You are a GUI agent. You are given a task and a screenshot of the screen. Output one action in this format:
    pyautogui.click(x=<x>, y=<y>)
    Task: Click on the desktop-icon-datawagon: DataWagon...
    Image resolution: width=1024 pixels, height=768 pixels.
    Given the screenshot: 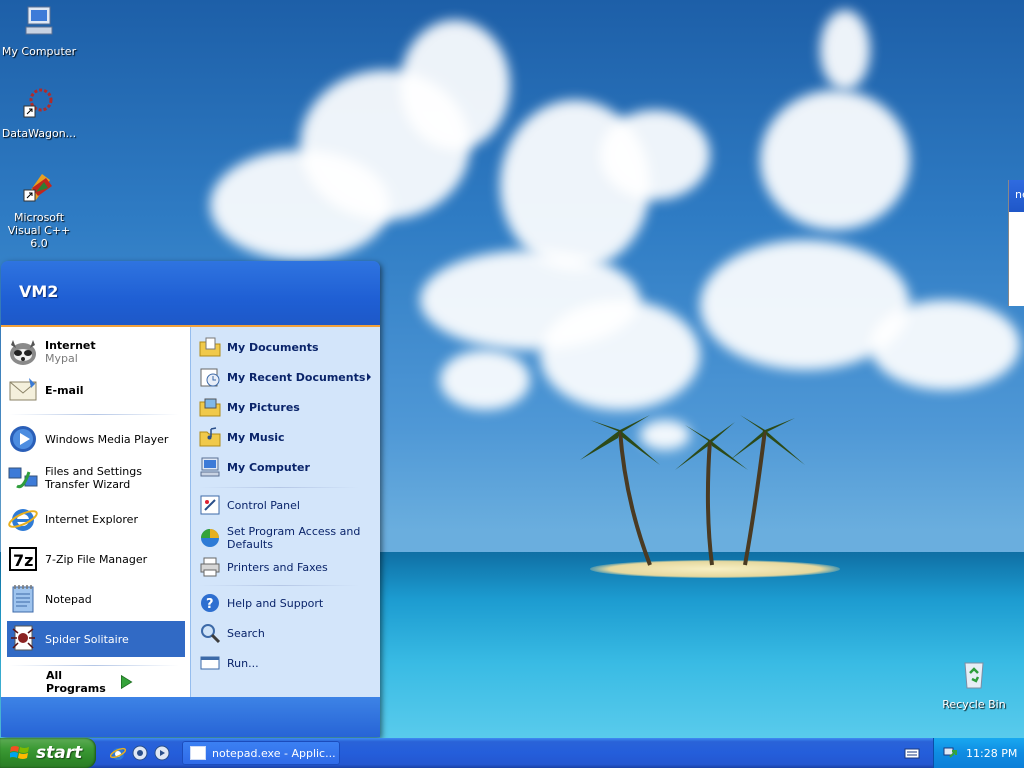 What is the action you would take?
    pyautogui.click(x=39, y=113)
    